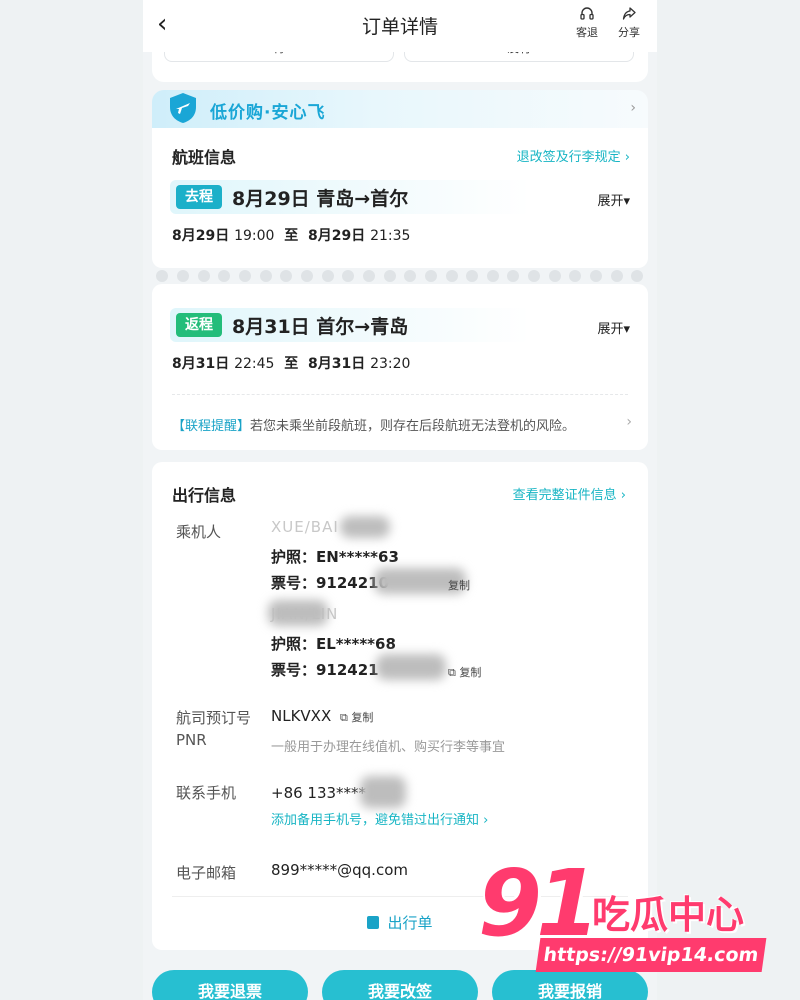 The height and width of the screenshot is (1000, 800). I want to click on outbound-tag: 去程, so click(199, 197).